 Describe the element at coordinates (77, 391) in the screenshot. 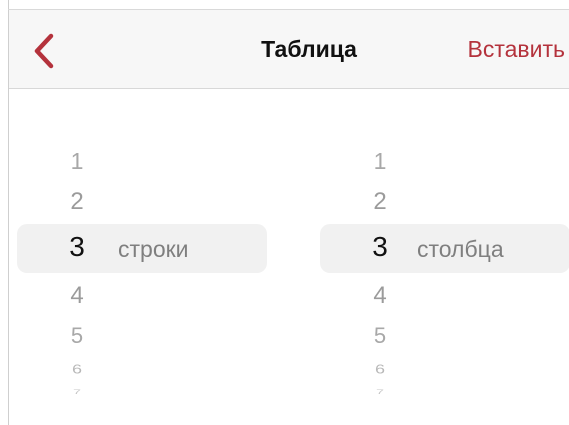

I see `rows-option-7: 7` at that location.